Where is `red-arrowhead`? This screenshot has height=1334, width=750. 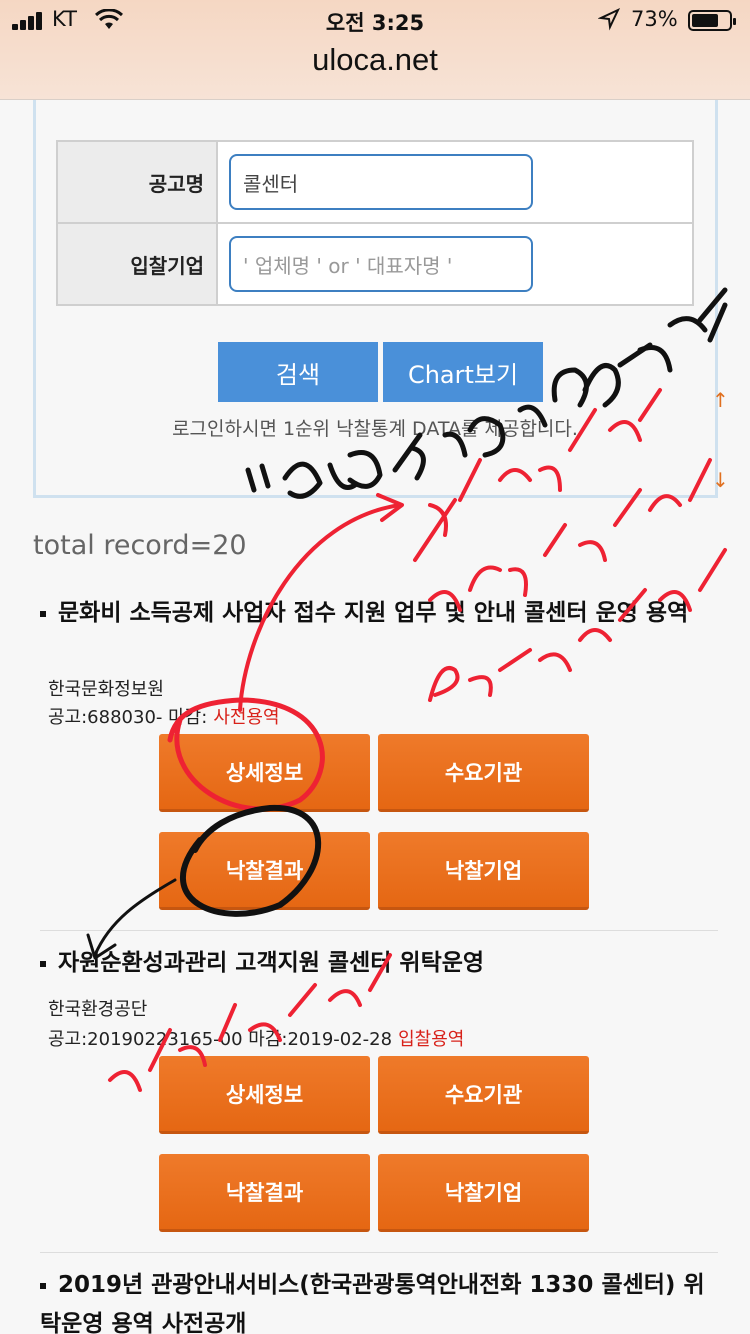 red-arrowhead is located at coordinates (390, 507).